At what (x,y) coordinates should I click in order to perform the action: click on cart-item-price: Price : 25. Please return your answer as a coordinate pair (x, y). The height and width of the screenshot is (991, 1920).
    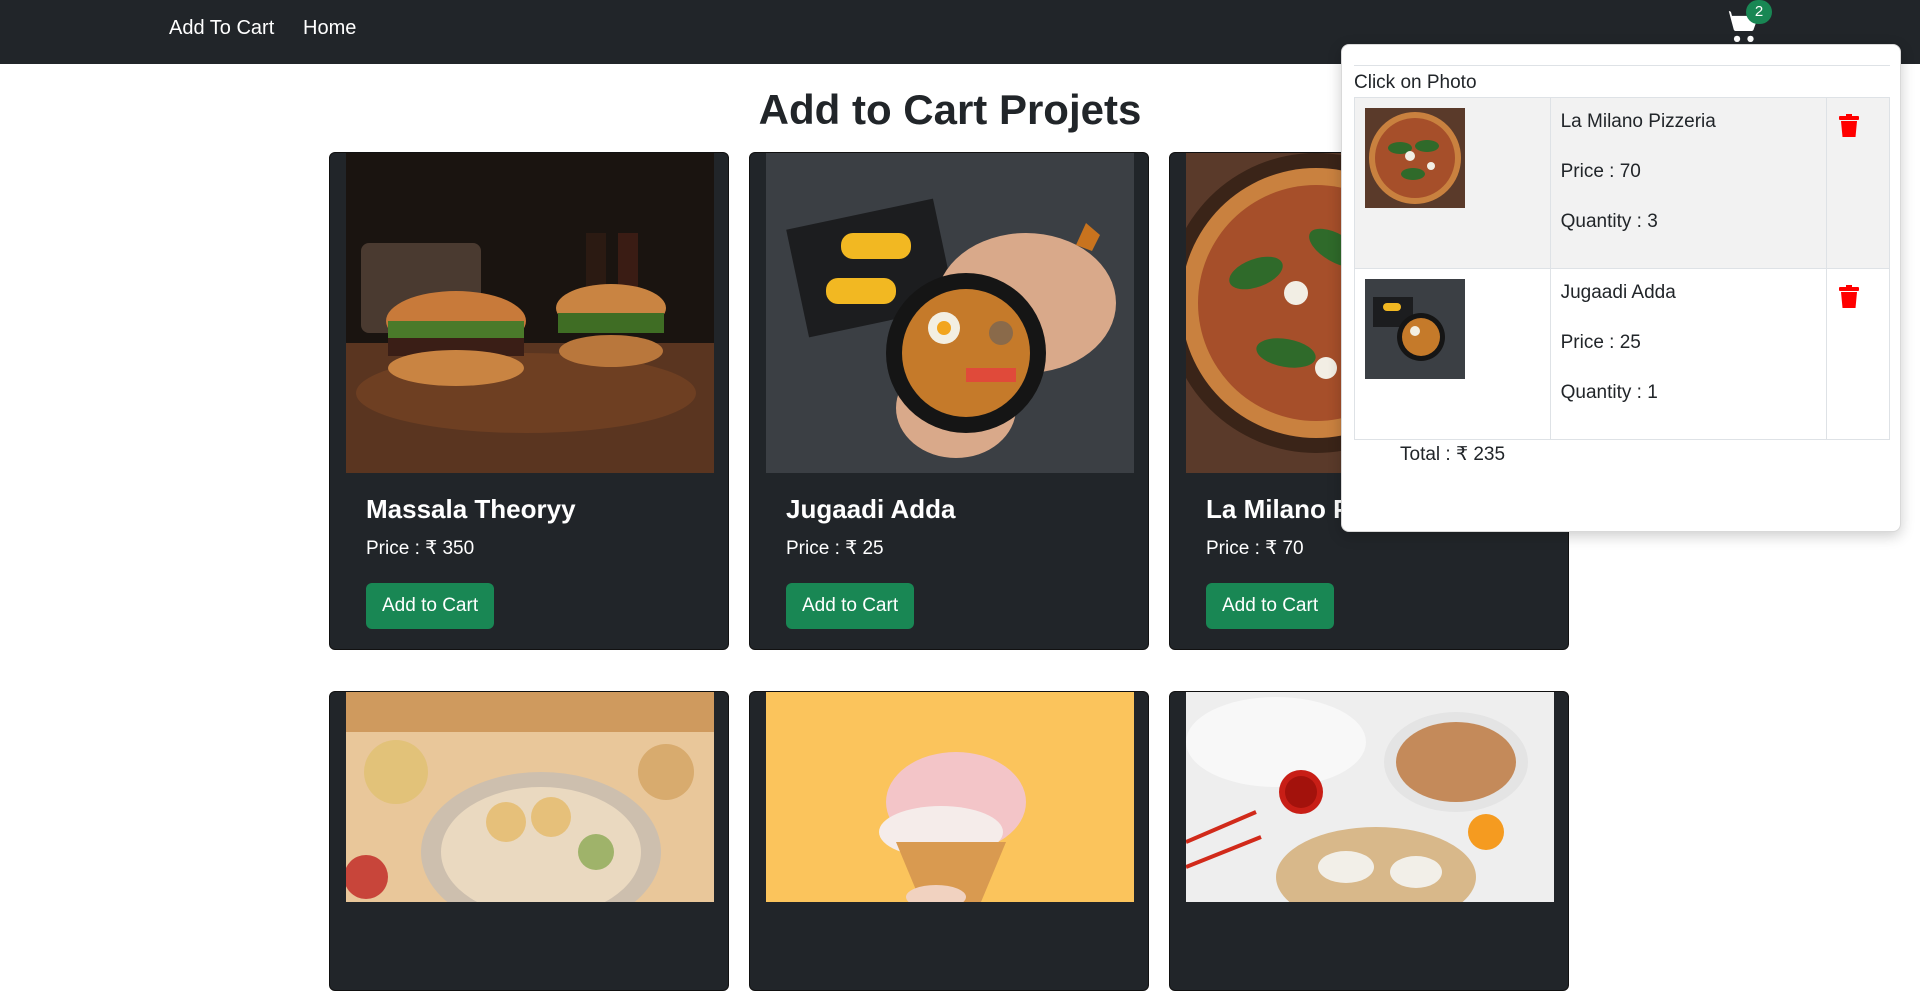
    Looking at the image, I should click on (1600, 342).